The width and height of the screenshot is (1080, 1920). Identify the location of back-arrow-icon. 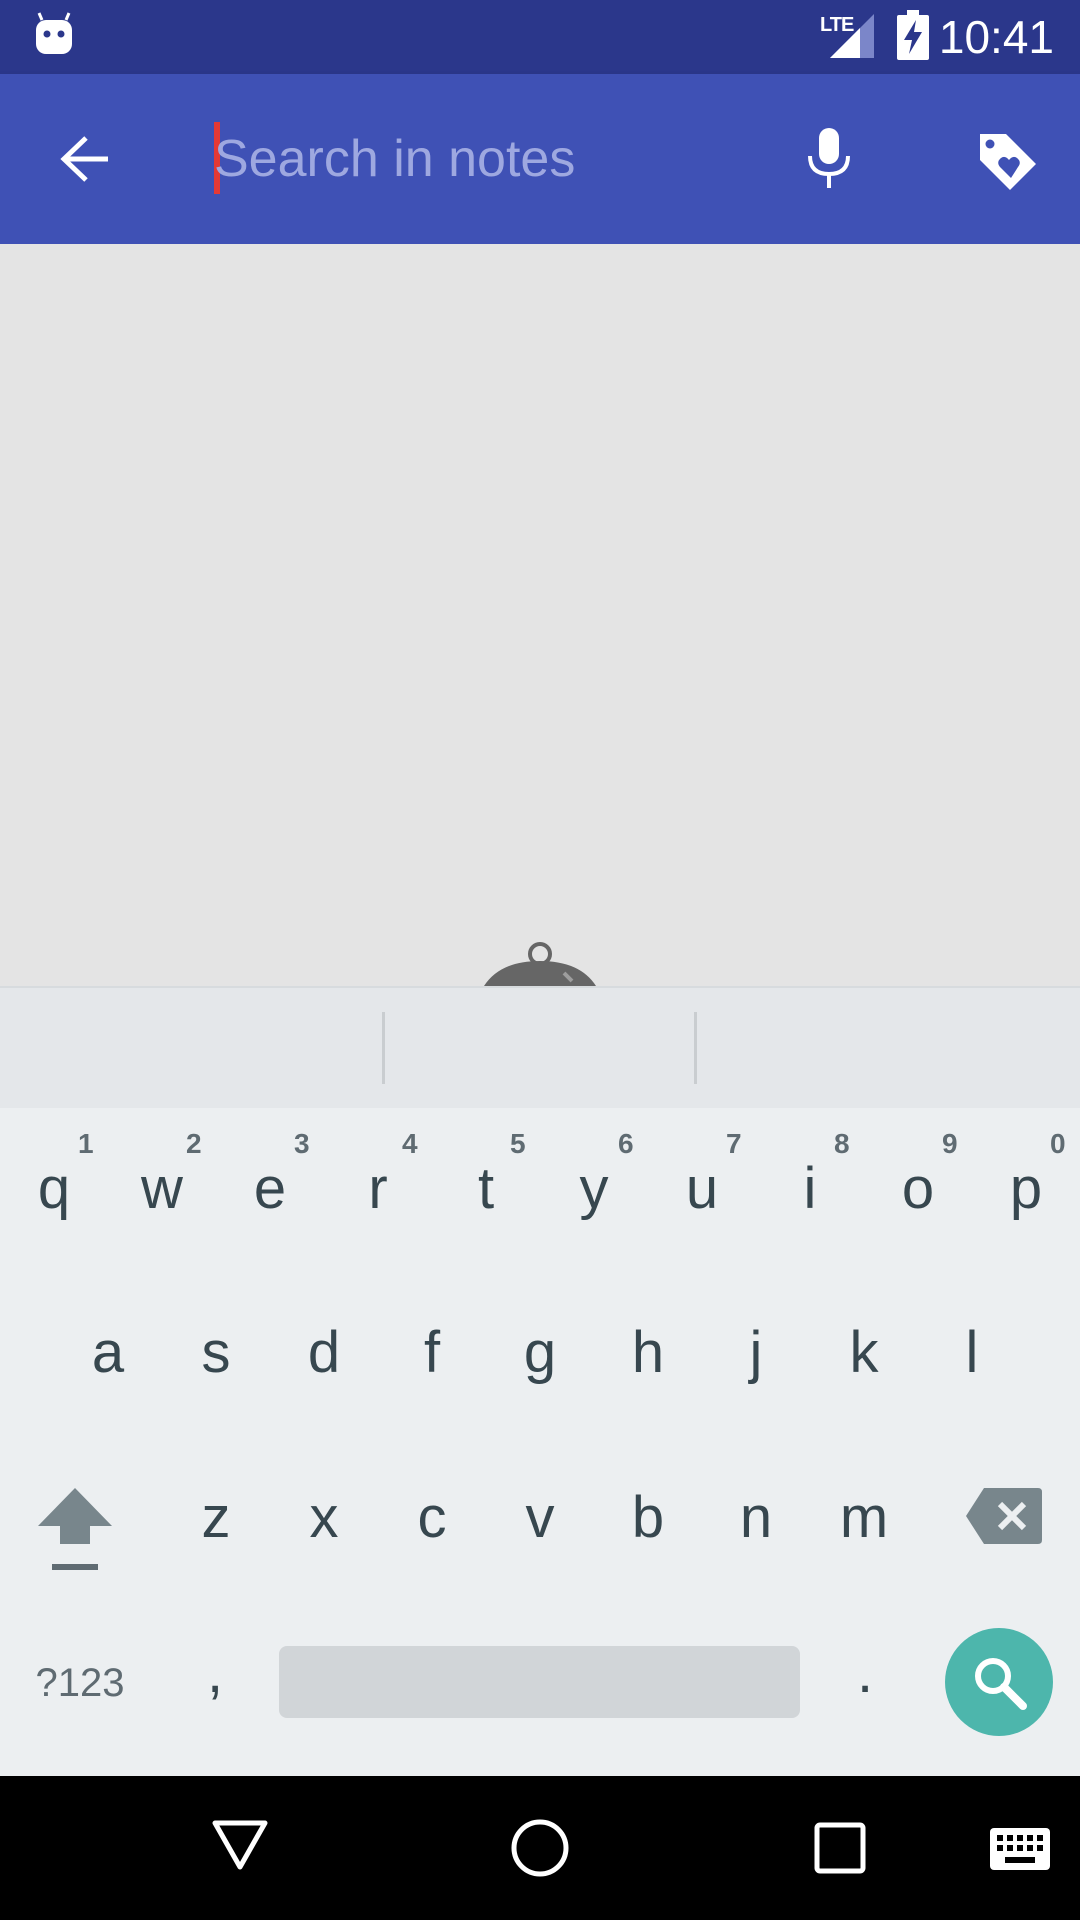
(85, 159).